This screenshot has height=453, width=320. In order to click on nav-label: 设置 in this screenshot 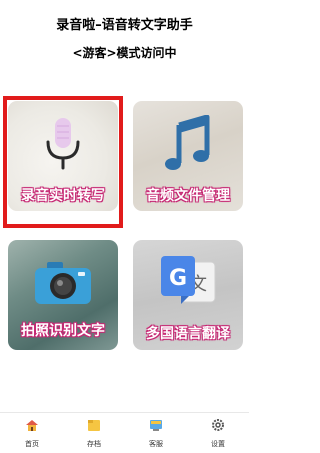, I will do `click(218, 444)`.